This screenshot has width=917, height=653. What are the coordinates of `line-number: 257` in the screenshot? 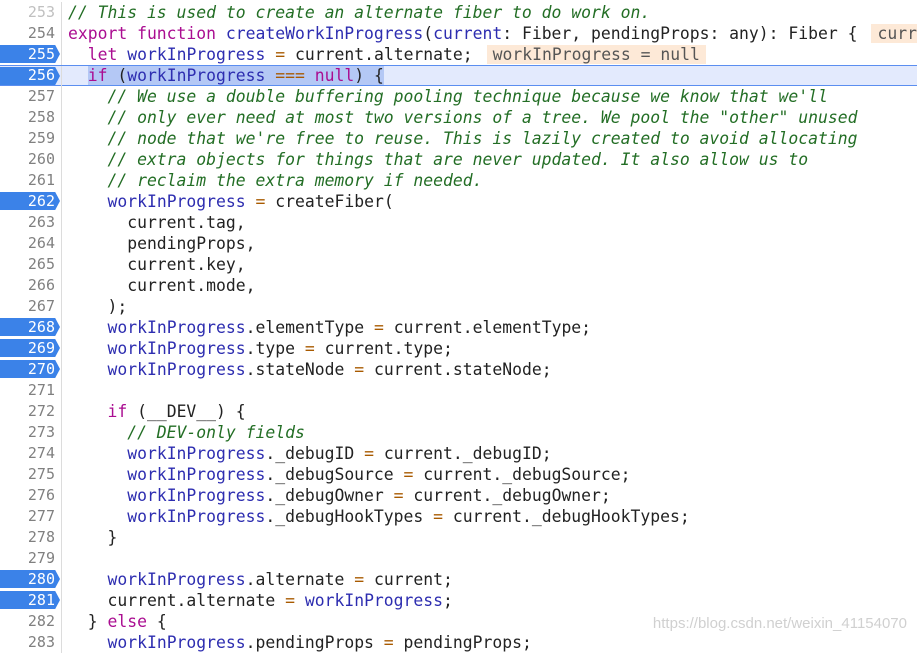 It's located at (31, 96).